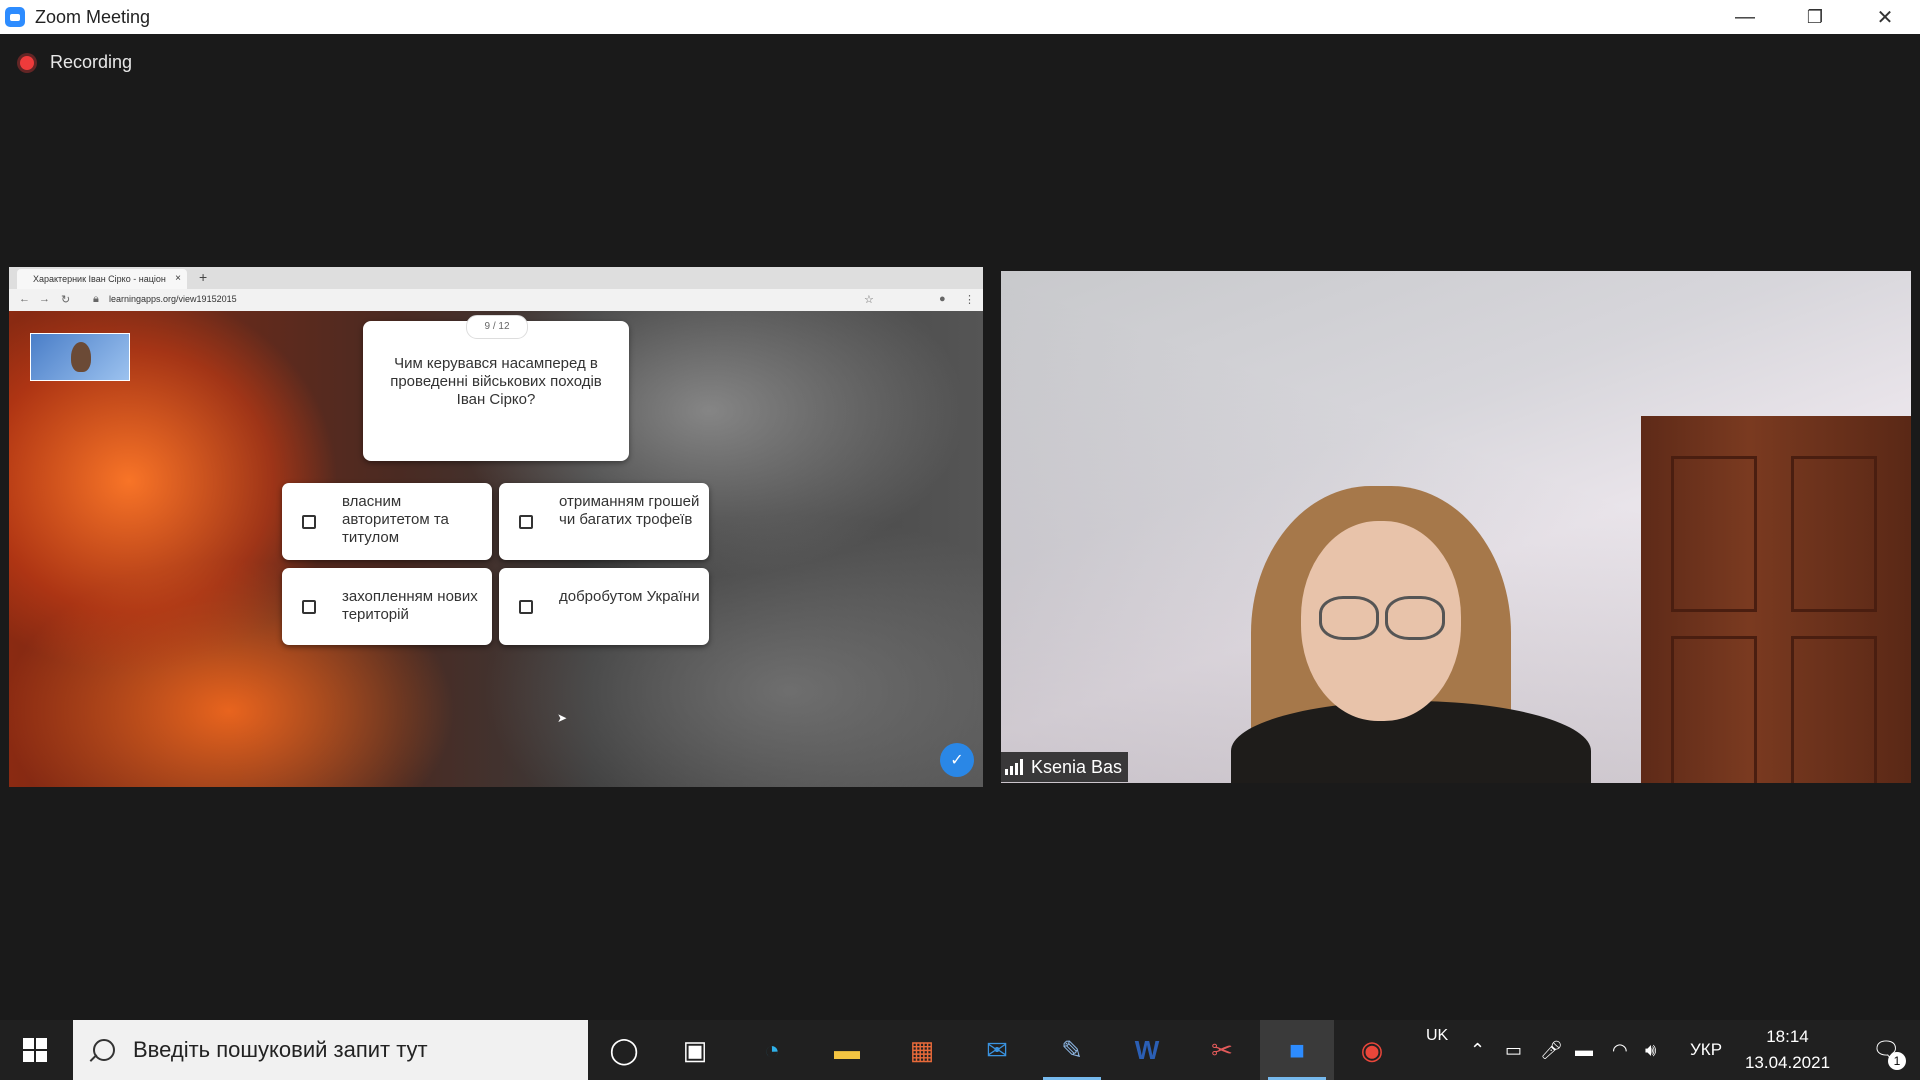  Describe the element at coordinates (203, 277) in the screenshot. I see `new-tab-icon: +` at that location.